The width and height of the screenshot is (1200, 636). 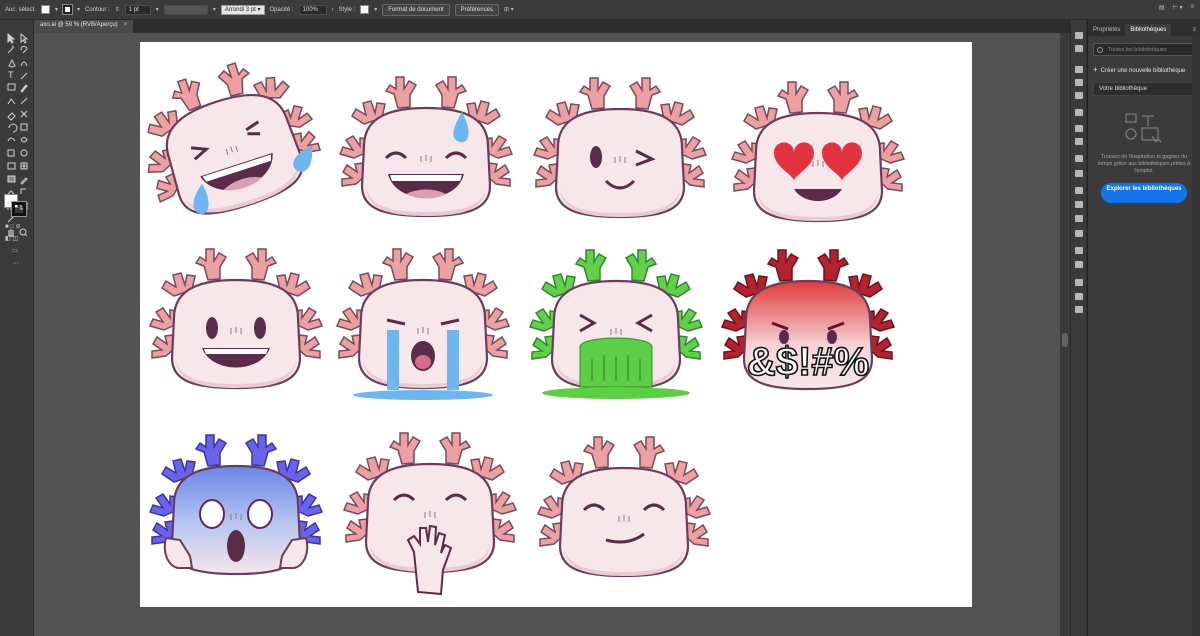 I want to click on scissors-tool-icon, so click(x=24, y=114).